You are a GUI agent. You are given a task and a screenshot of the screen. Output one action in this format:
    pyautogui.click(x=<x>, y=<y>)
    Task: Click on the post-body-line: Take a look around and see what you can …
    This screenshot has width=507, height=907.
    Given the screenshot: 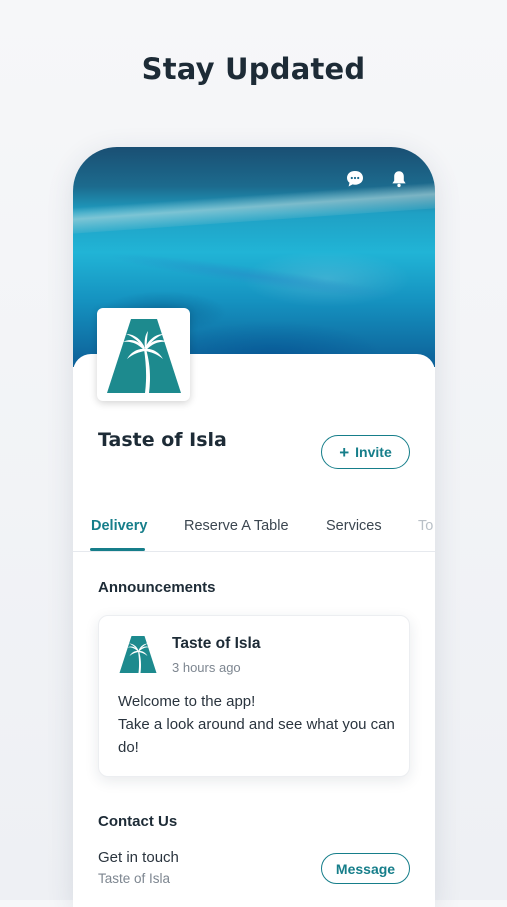 What is the action you would take?
    pyautogui.click(x=256, y=736)
    